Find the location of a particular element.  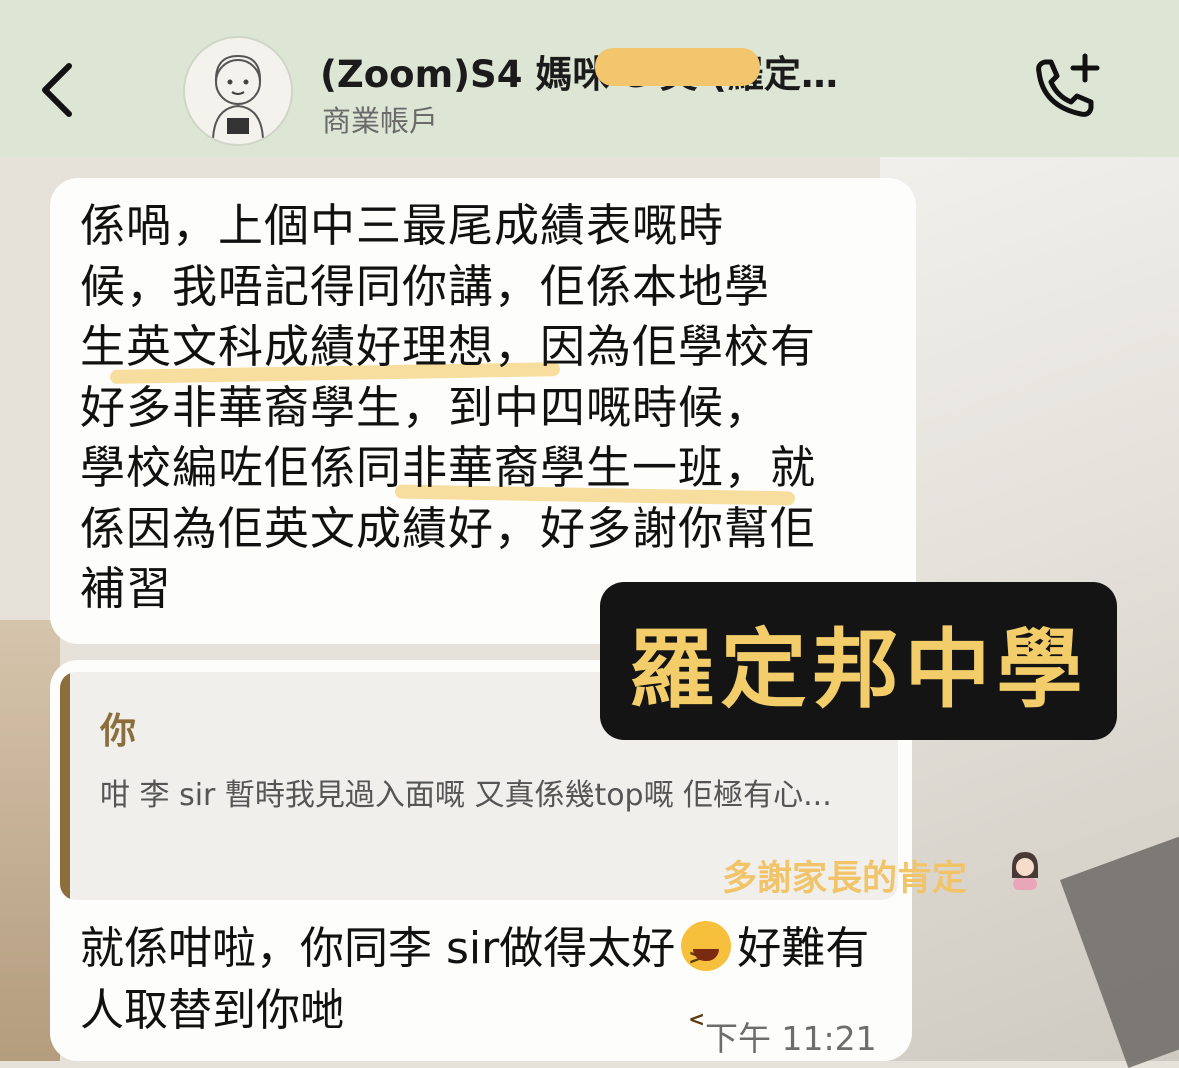

call-button is located at coordinates (1065, 90).